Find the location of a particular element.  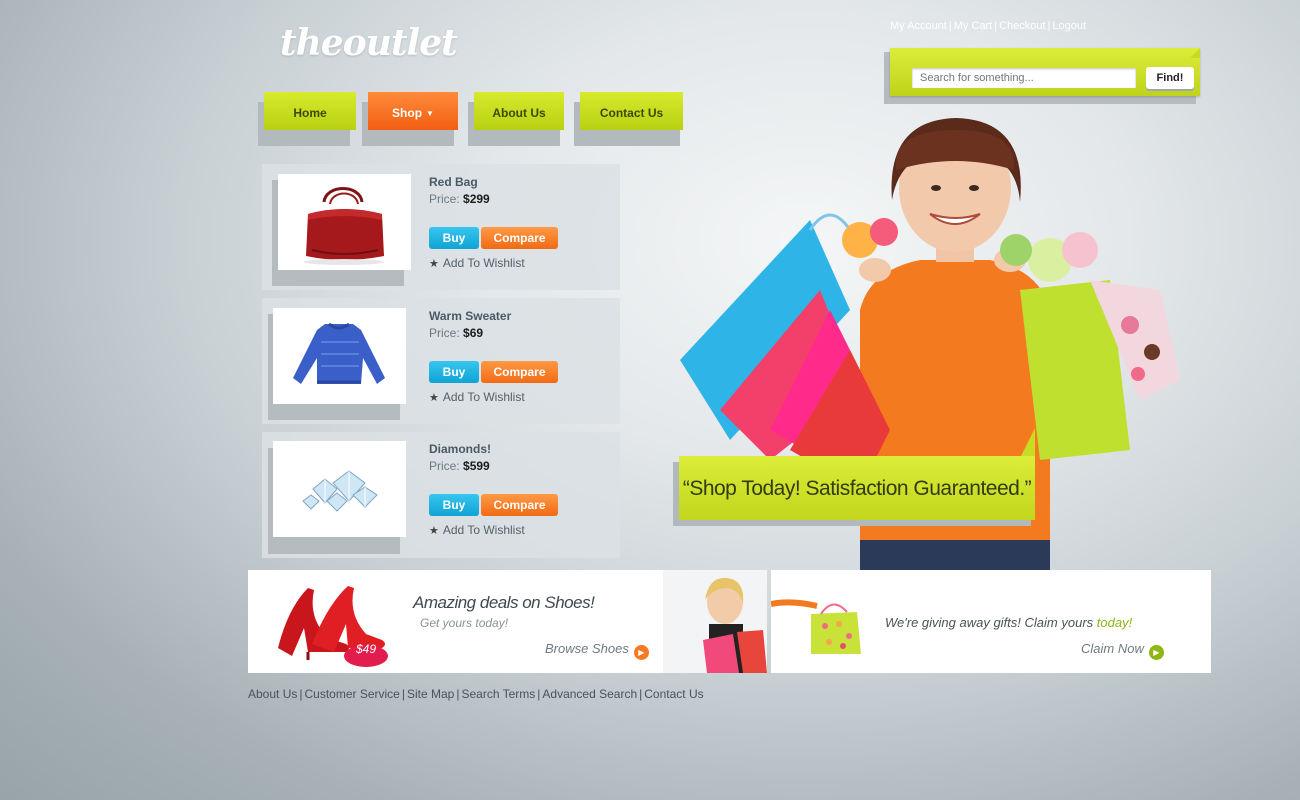

search-input is located at coordinates (1024, 78).